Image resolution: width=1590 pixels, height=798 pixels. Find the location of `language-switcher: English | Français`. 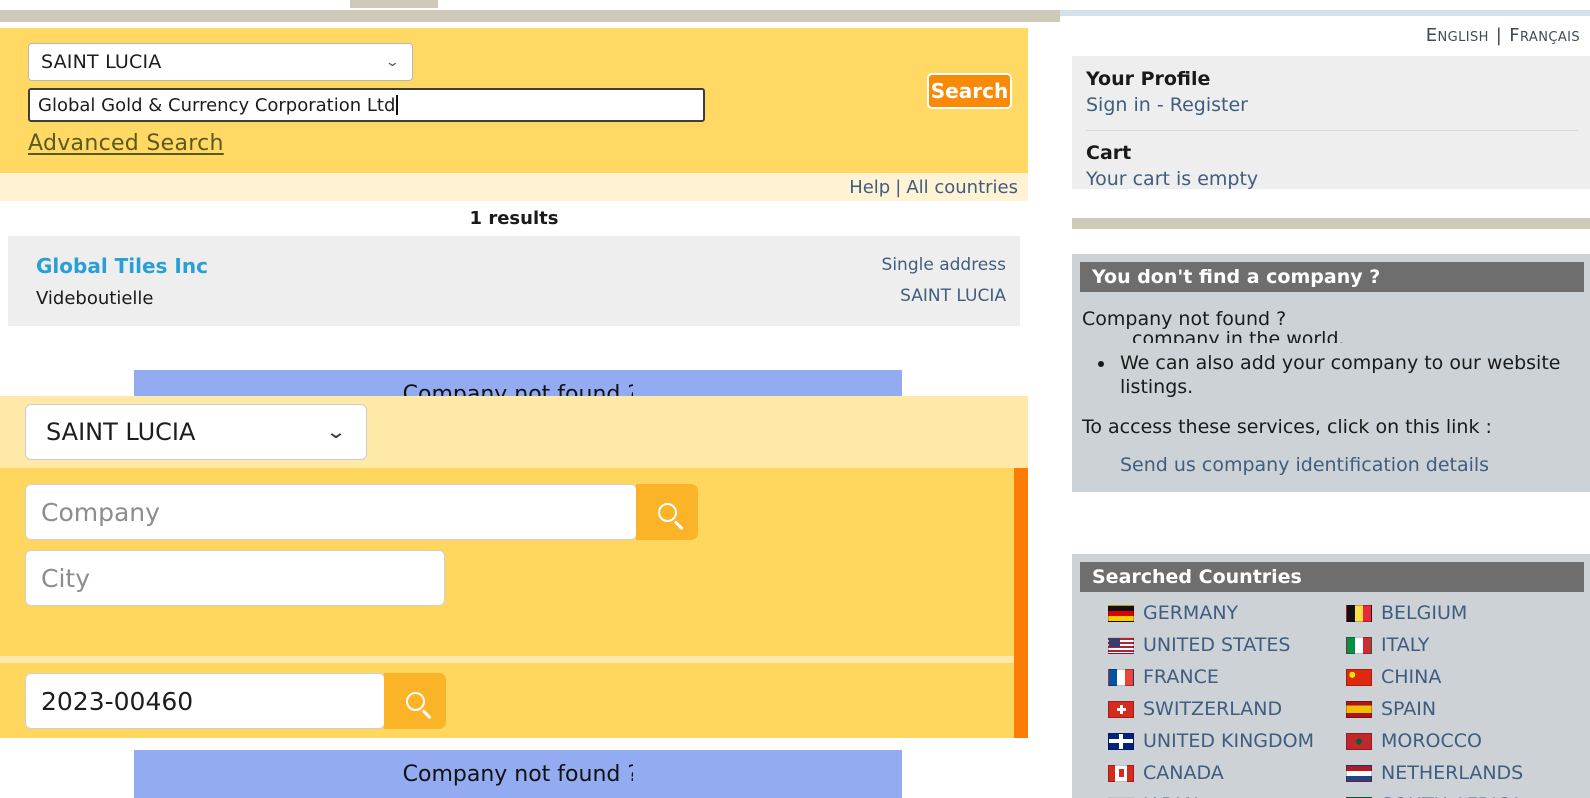

language-switcher: English | Français is located at coordinates (1320, 35).